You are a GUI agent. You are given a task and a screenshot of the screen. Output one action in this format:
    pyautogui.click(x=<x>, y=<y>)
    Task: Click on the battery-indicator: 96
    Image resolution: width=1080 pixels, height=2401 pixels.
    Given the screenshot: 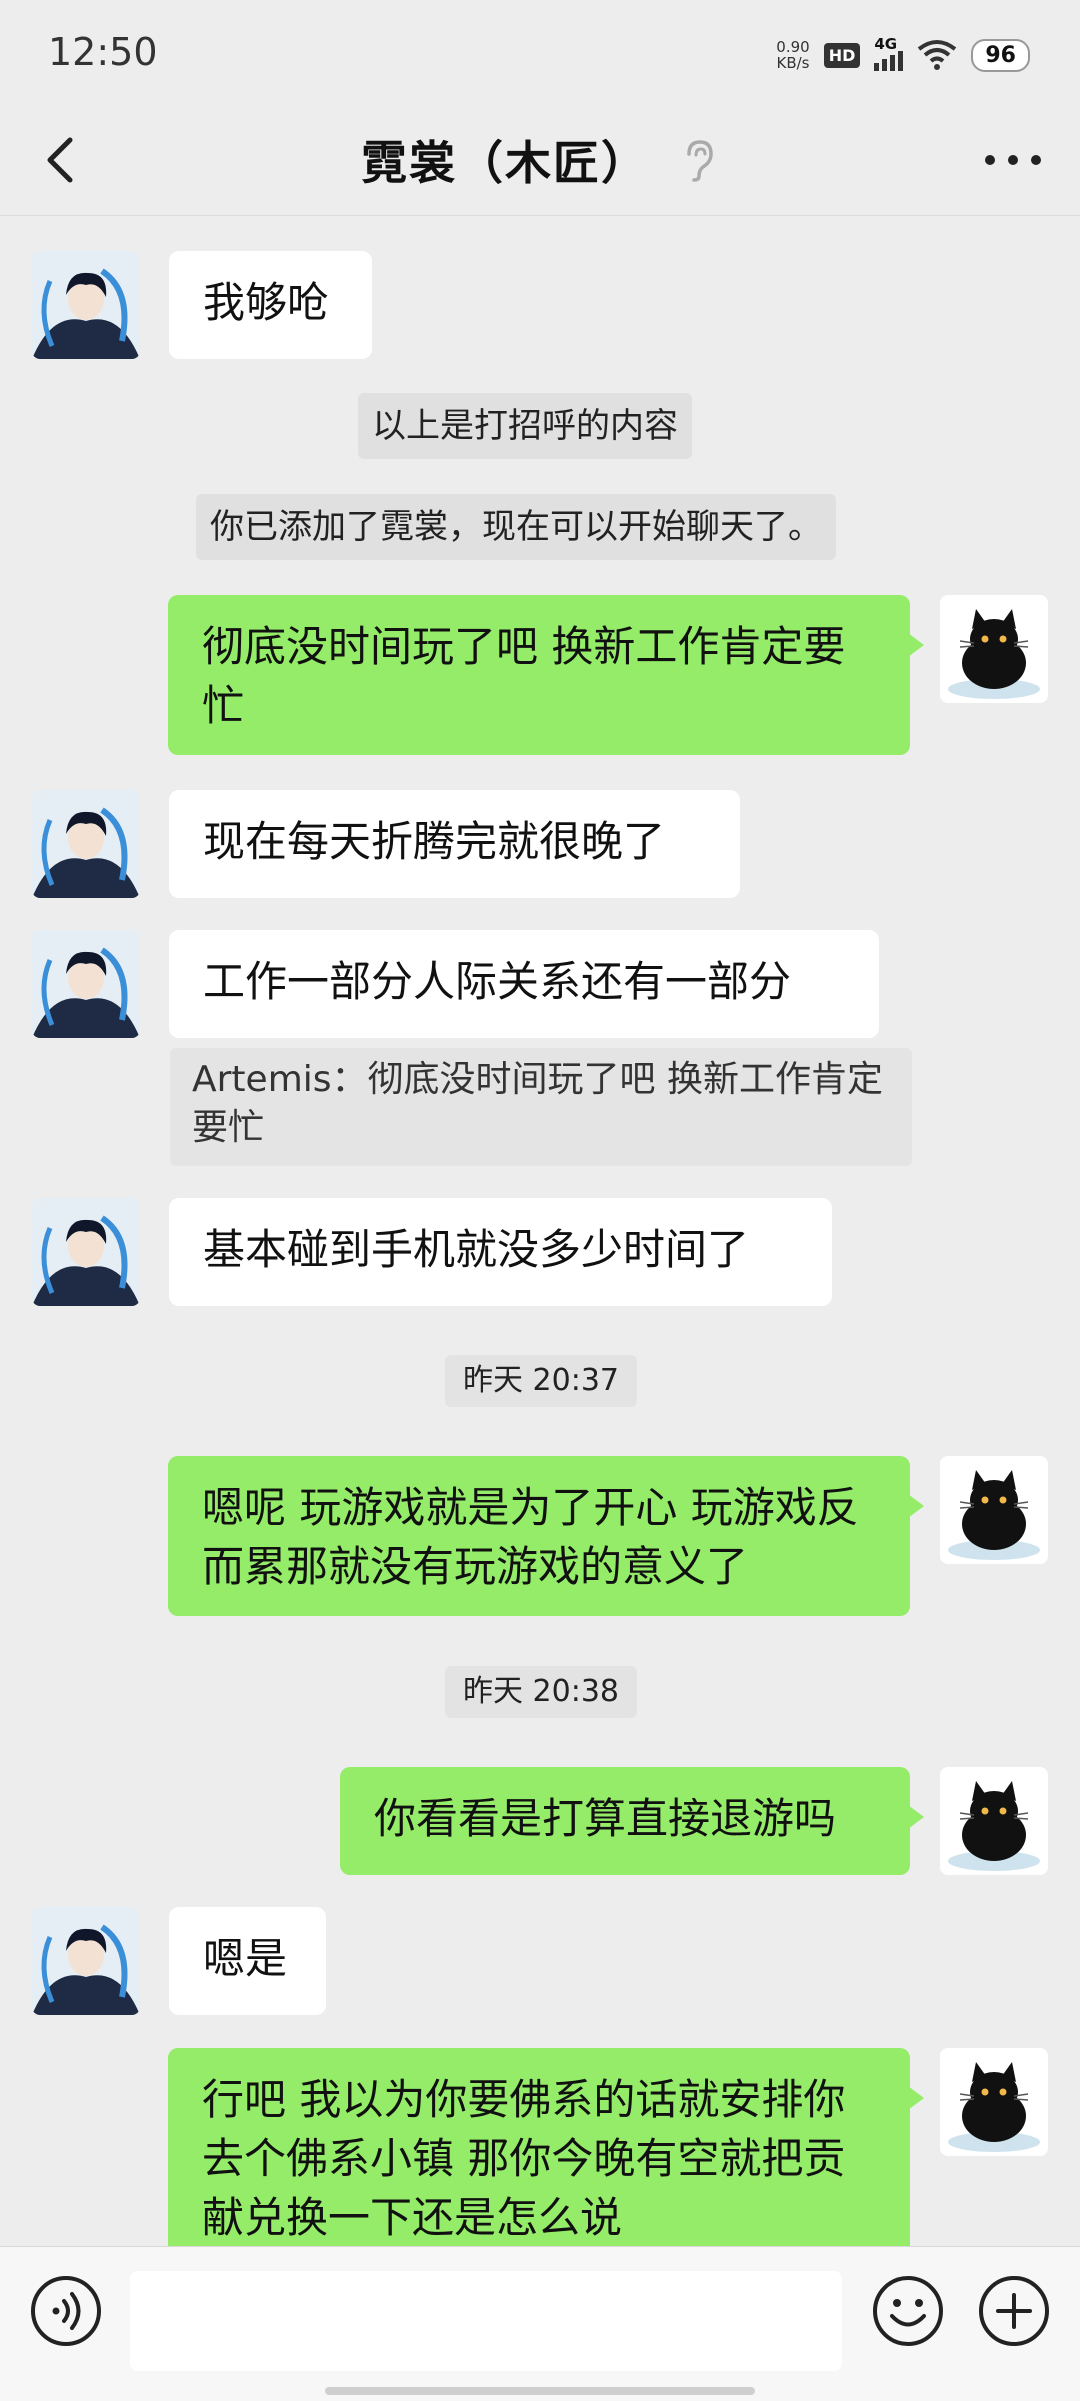 What is the action you would take?
    pyautogui.click(x=1000, y=55)
    